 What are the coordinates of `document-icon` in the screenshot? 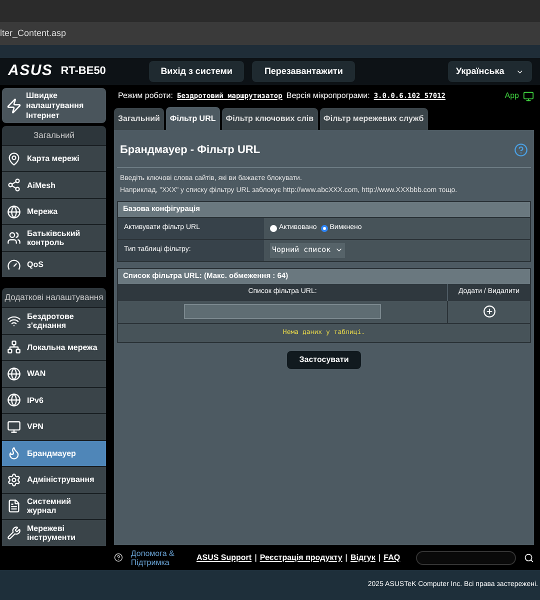 It's located at (14, 506).